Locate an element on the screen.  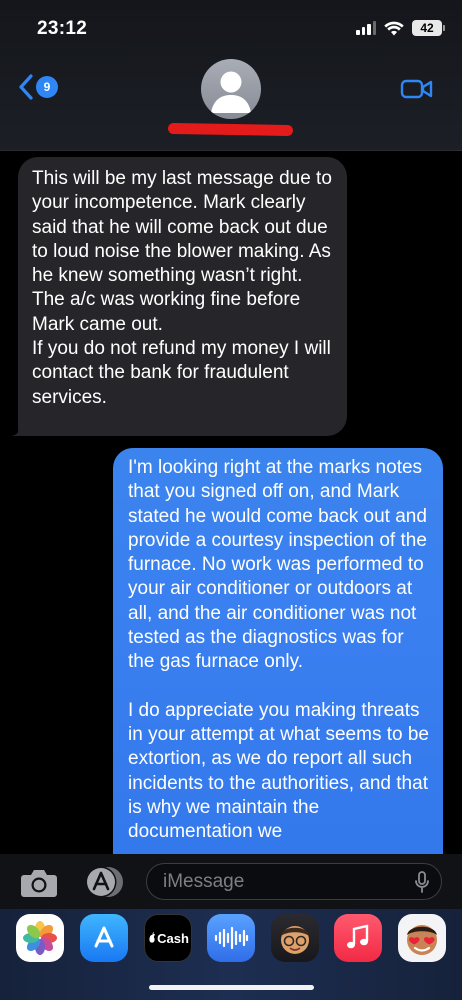
unread-count-badge: 9 is located at coordinates (47, 87).